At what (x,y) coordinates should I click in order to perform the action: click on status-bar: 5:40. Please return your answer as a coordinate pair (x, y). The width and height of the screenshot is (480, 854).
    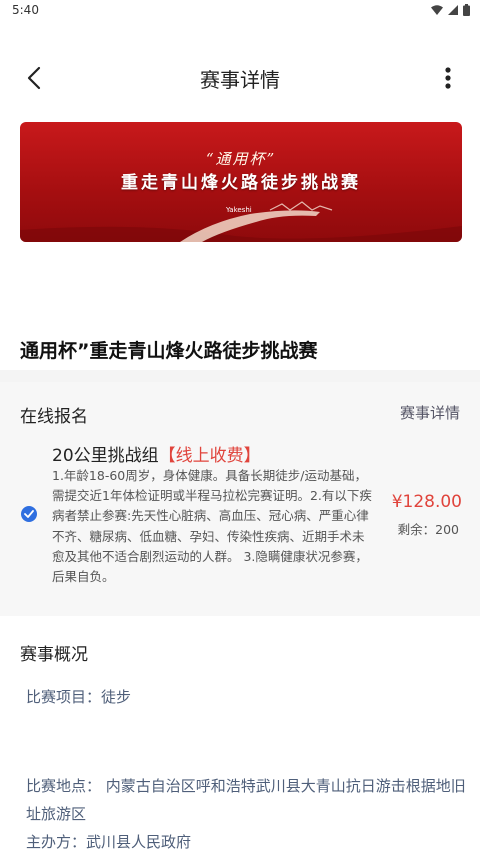
    Looking at the image, I should click on (240, 10).